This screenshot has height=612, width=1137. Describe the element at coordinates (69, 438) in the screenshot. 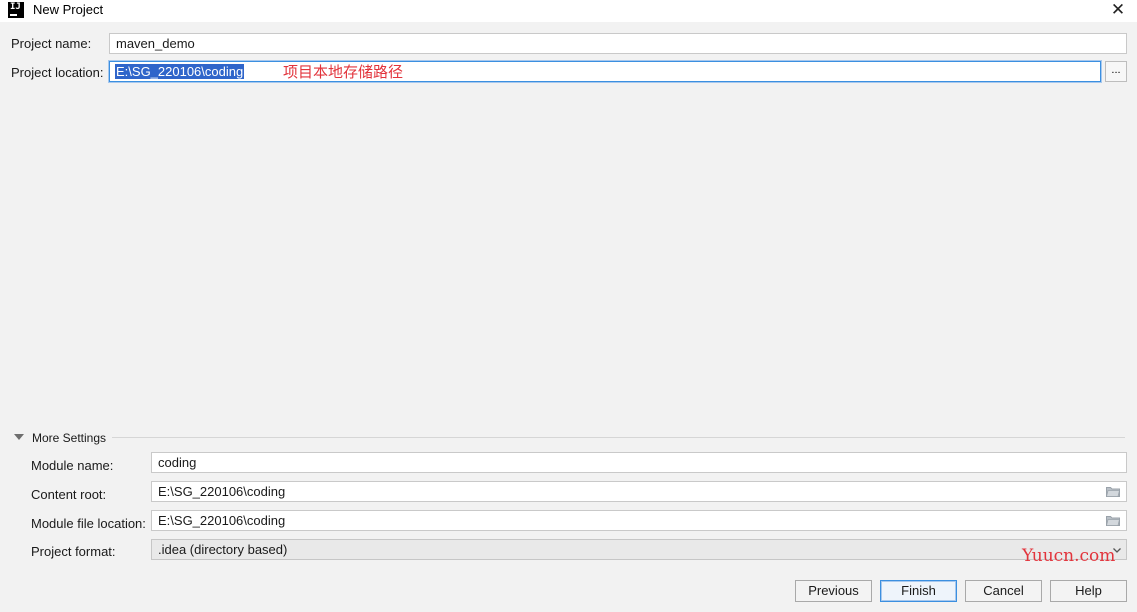

I see `more-settings-toggle: More Settings` at that location.